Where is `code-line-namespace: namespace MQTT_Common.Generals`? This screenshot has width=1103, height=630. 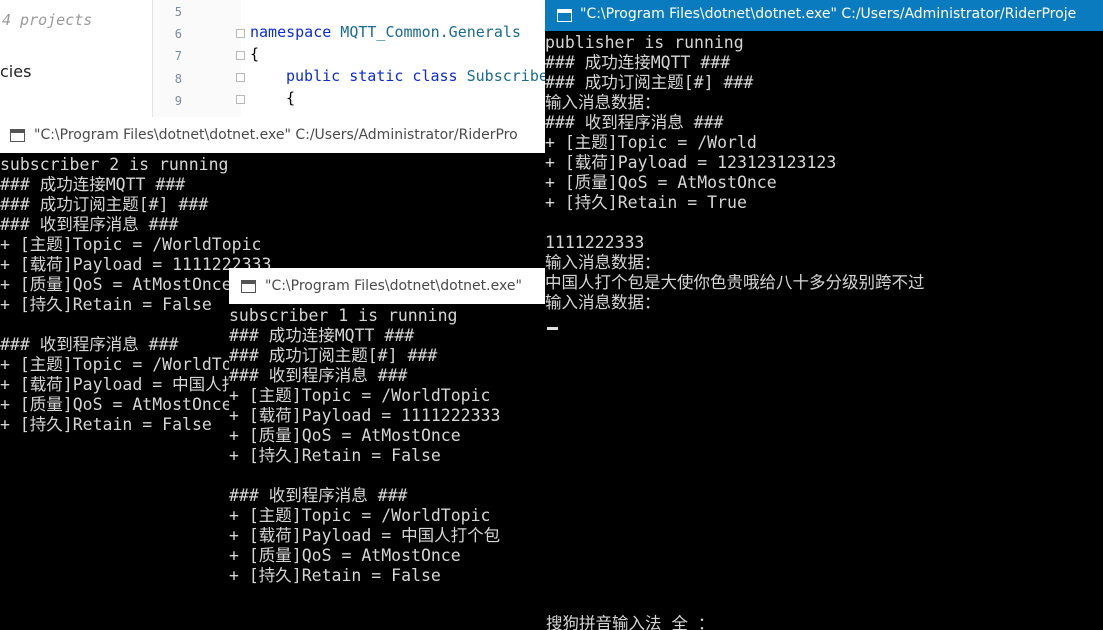 code-line-namespace: namespace MQTT_Common.Generals is located at coordinates (385, 32).